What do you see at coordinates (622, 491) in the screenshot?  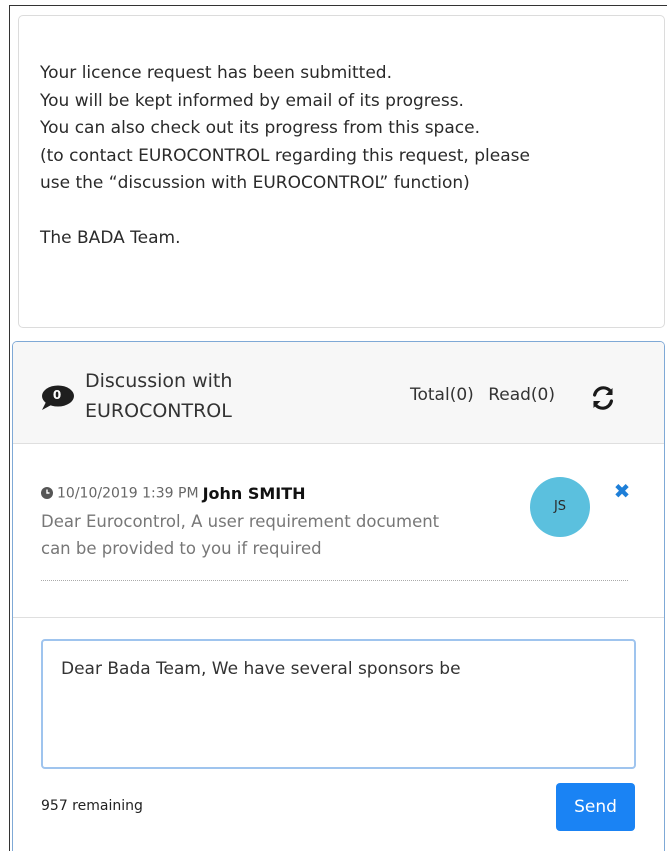 I see `close-icon: ✖` at bounding box center [622, 491].